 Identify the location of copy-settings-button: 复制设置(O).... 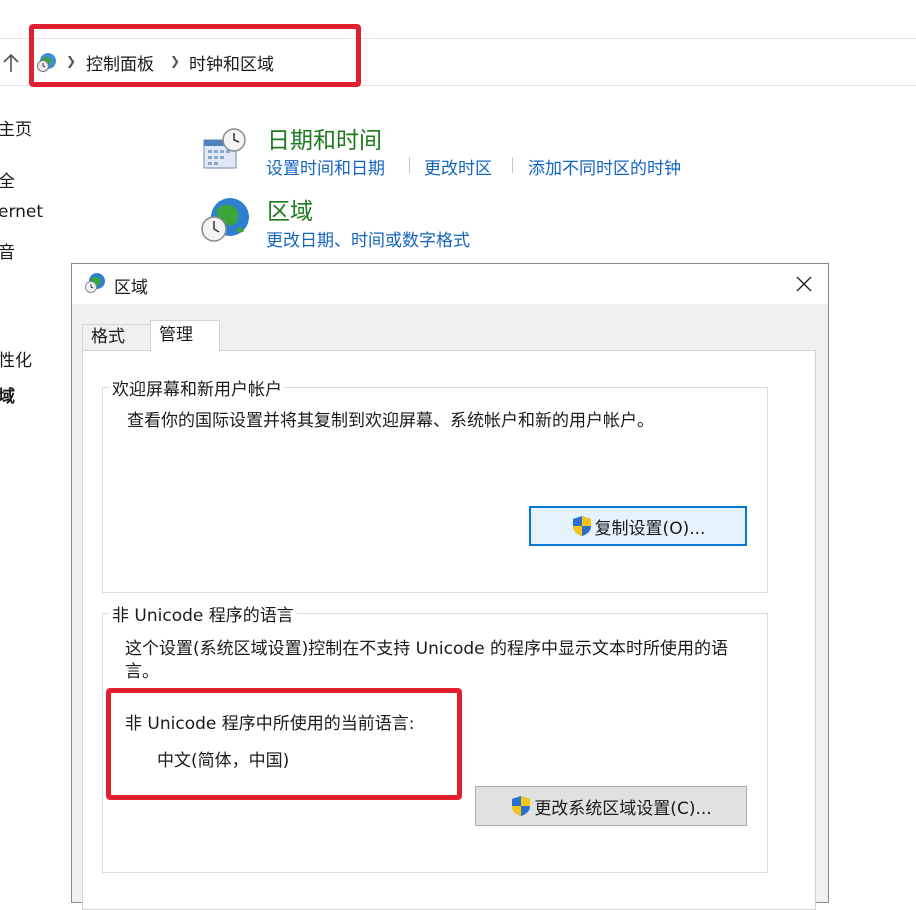
(638, 526).